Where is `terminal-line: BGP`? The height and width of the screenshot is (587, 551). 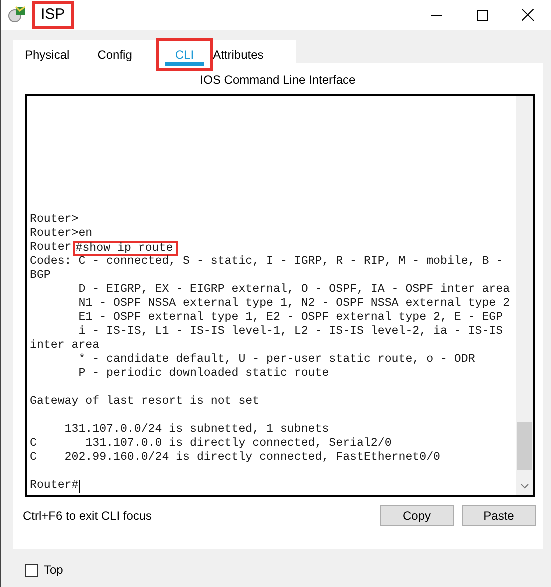
terminal-line: BGP is located at coordinates (40, 276).